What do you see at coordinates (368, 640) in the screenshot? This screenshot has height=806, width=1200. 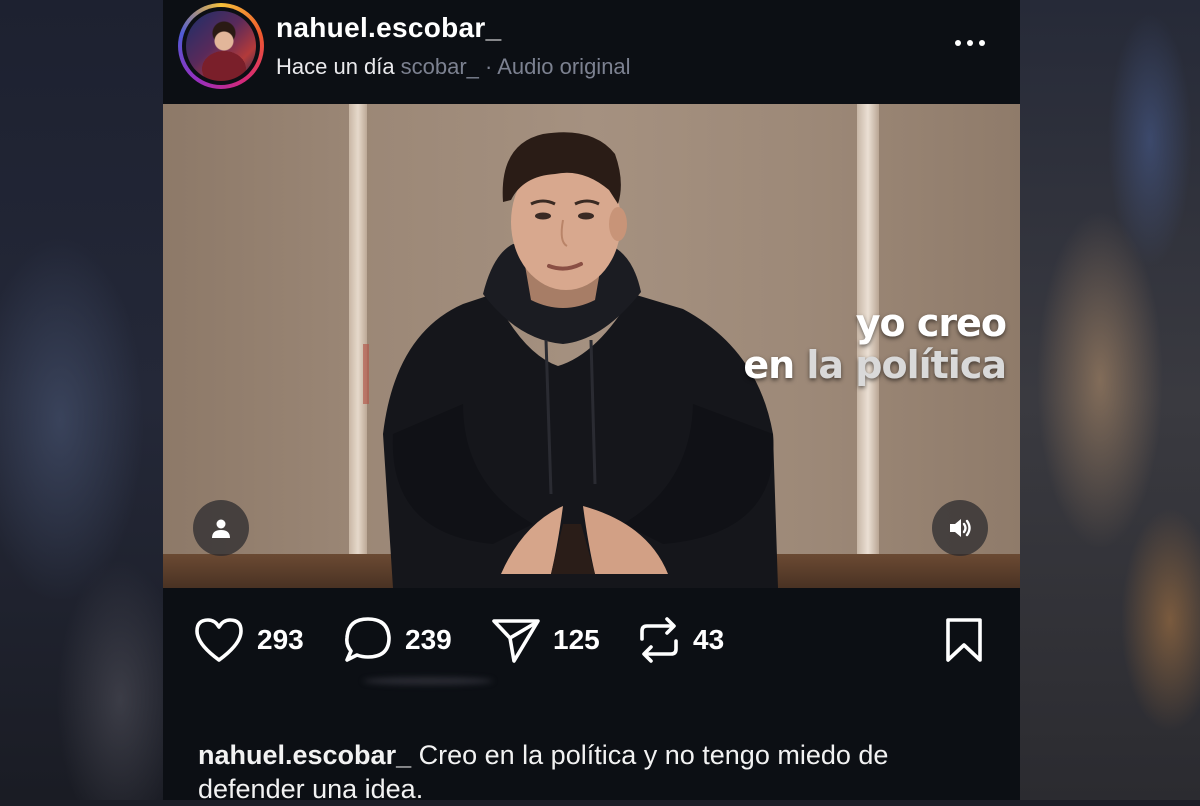 I see `comment-bubble-icon` at bounding box center [368, 640].